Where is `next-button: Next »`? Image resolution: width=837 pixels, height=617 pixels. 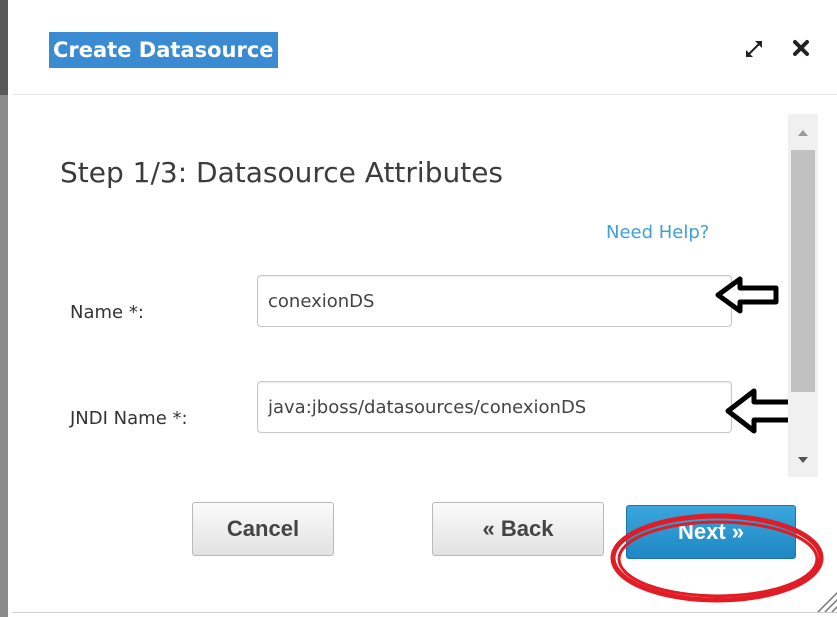 next-button: Next » is located at coordinates (711, 532).